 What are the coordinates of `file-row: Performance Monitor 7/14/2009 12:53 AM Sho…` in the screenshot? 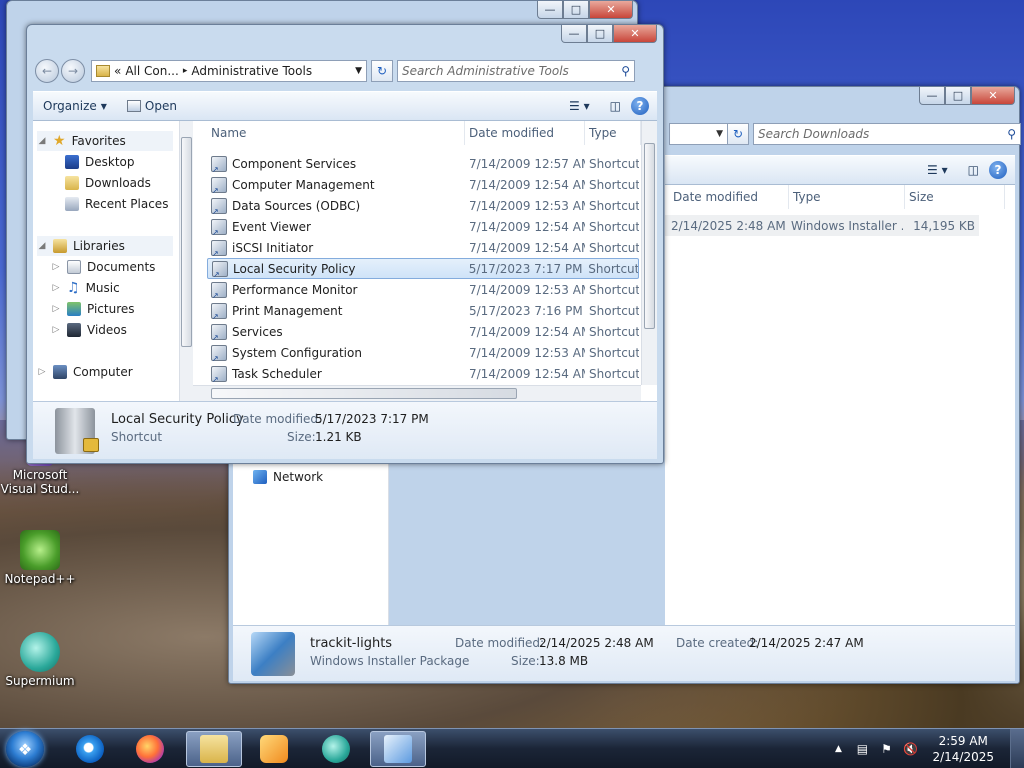 It's located at (423, 289).